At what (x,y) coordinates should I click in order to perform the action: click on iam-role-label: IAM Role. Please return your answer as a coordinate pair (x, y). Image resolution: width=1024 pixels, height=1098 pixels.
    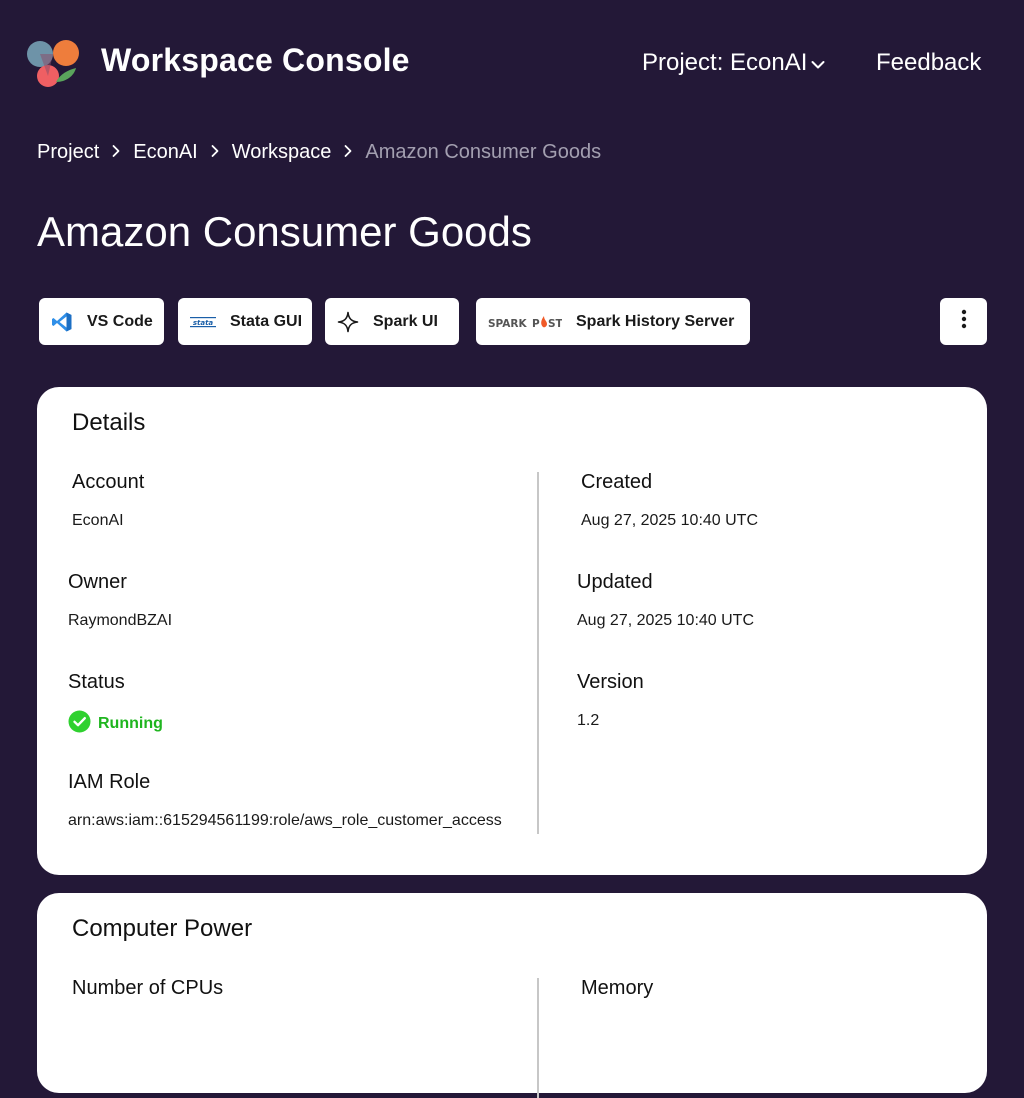
    Looking at the image, I should click on (109, 782).